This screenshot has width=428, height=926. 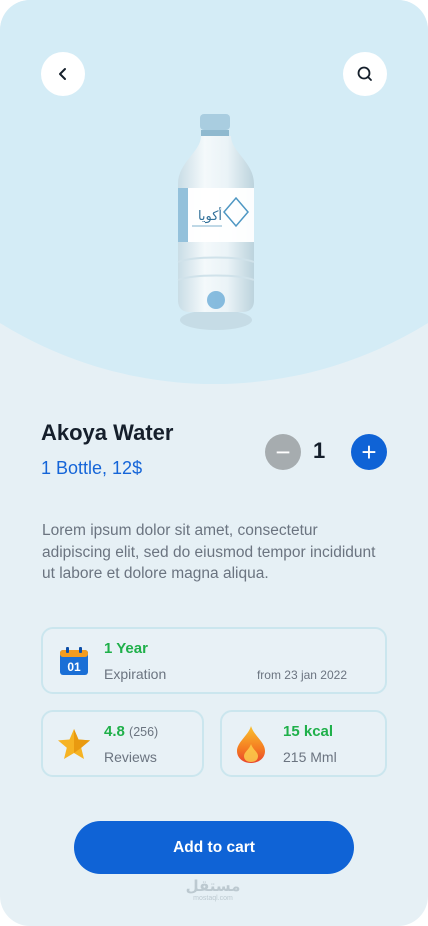 What do you see at coordinates (308, 731) in the screenshot?
I see `calories-value: 15 kcal` at bounding box center [308, 731].